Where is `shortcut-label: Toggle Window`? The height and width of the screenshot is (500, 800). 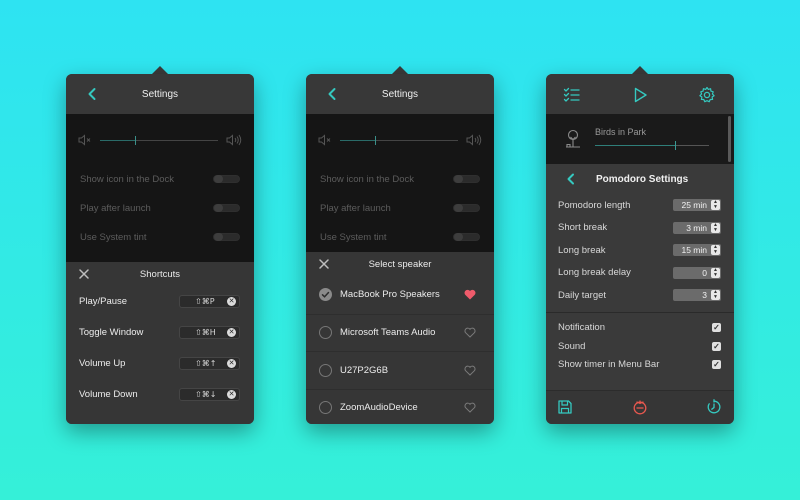 shortcut-label: Toggle Window is located at coordinates (111, 332).